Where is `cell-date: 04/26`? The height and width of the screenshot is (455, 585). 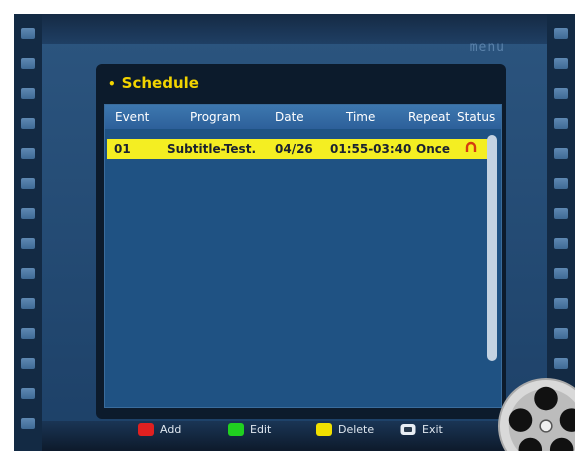
cell-date: 04/26 is located at coordinates (294, 149).